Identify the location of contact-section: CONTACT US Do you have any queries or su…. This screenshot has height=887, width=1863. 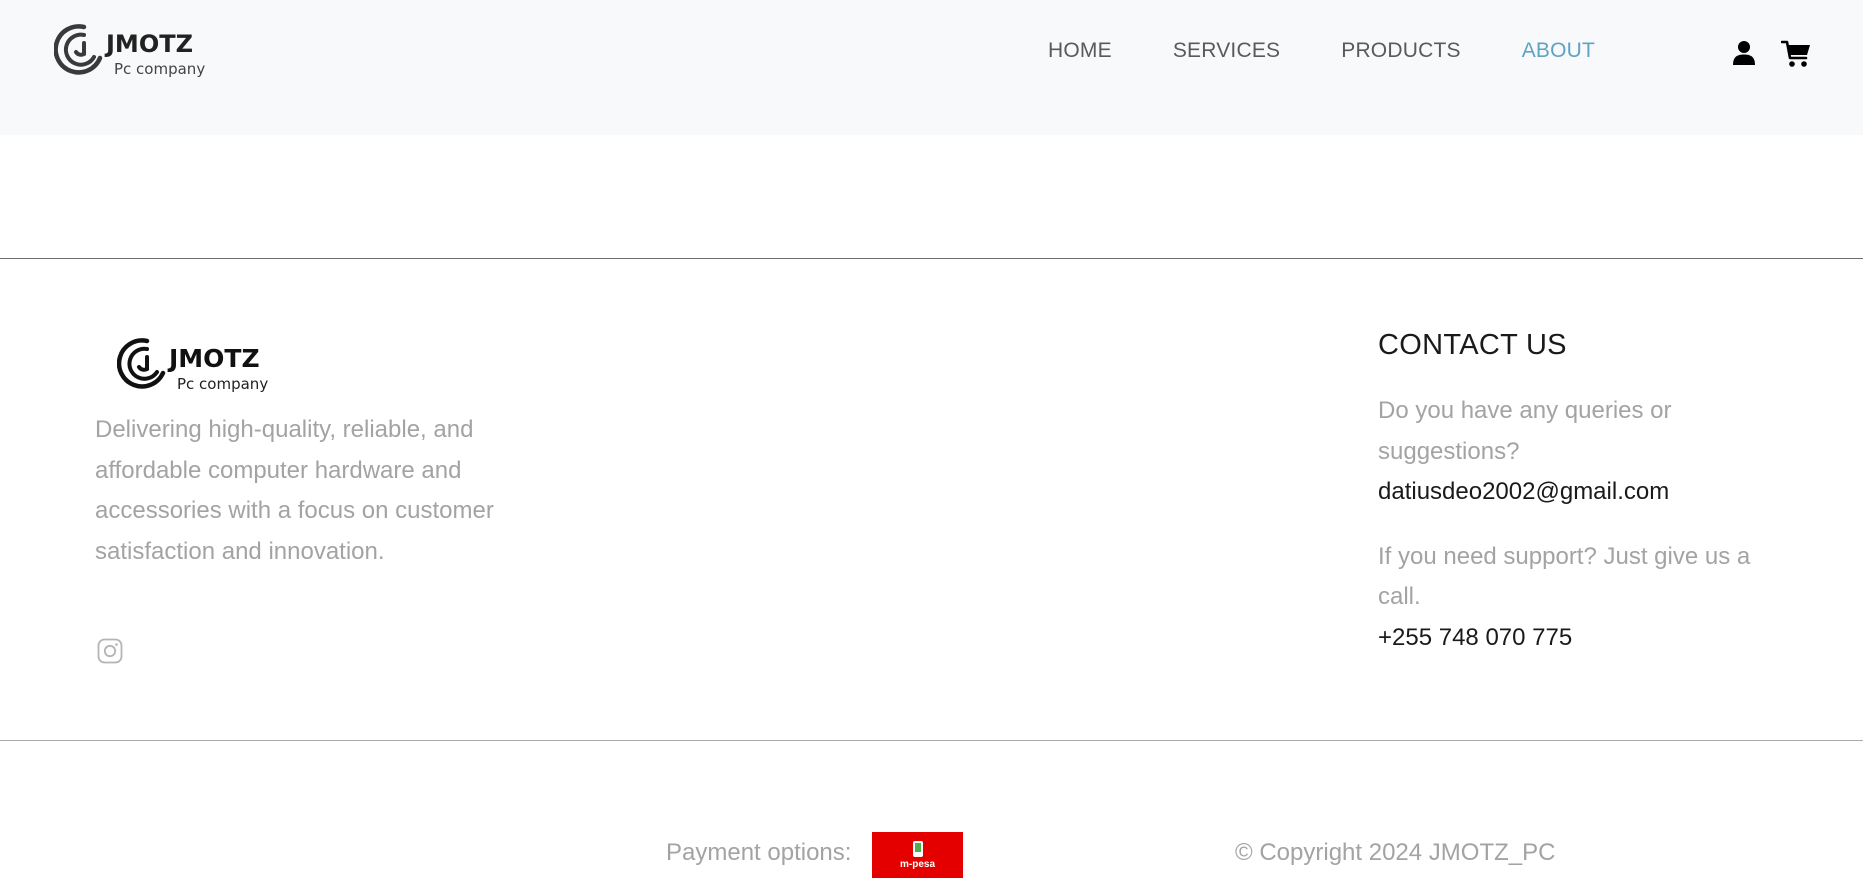
(1588, 491).